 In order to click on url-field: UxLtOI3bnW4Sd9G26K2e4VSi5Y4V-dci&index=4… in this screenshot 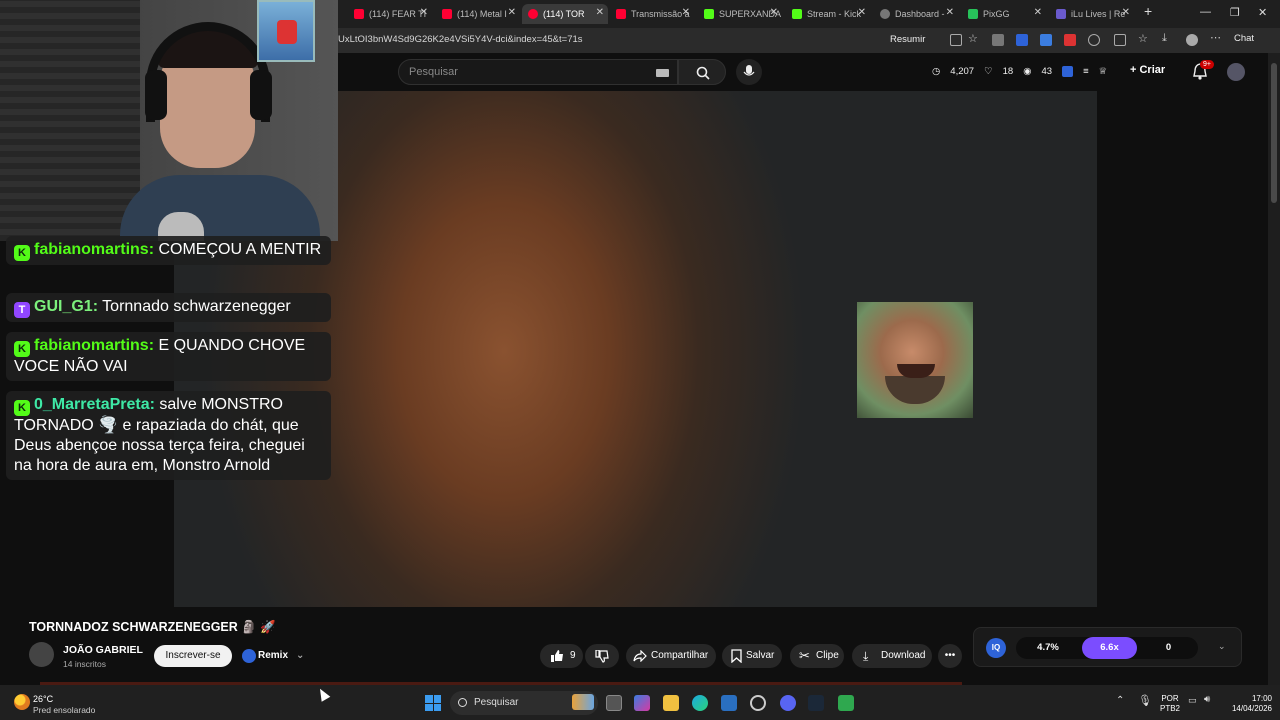, I will do `click(460, 39)`.